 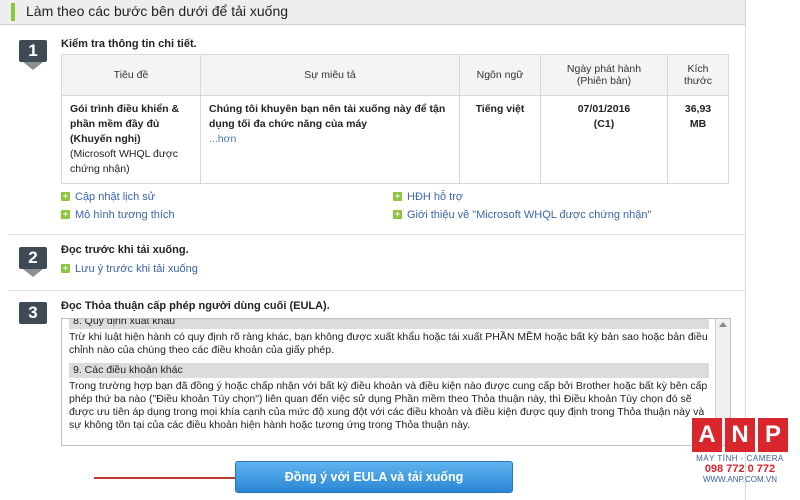 I want to click on link-compatible-models: + Mô hình tương thích, so click(x=118, y=215).